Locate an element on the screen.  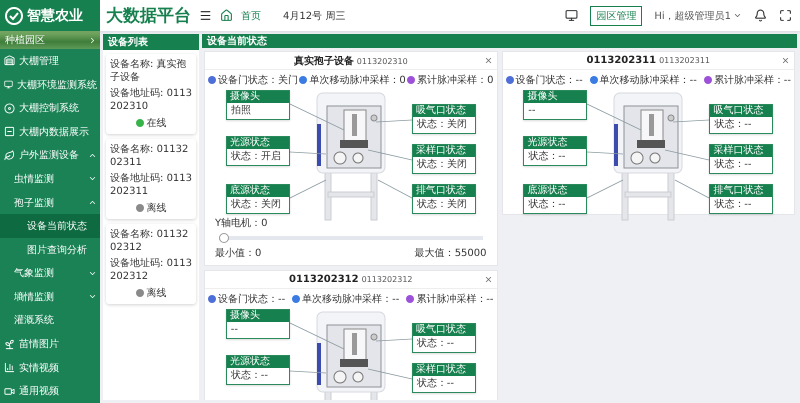
section-header: 设备列表 is located at coordinates (151, 42).